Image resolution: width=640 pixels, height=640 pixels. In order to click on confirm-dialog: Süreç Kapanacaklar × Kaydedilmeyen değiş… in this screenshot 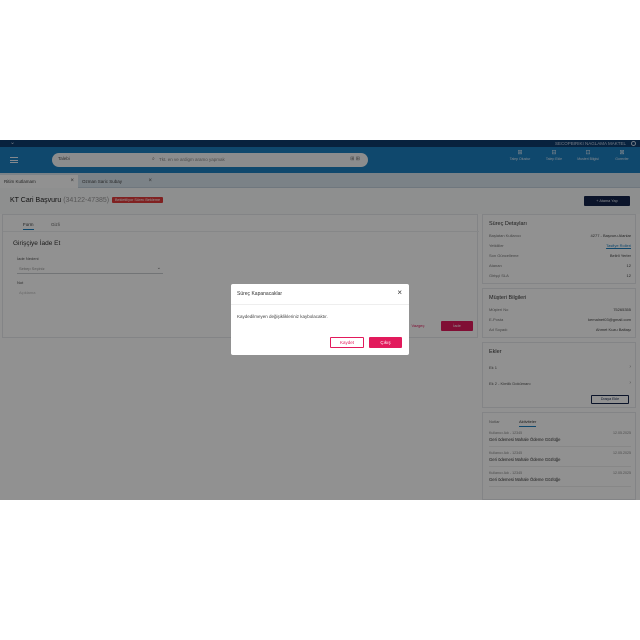, I will do `click(320, 319)`.